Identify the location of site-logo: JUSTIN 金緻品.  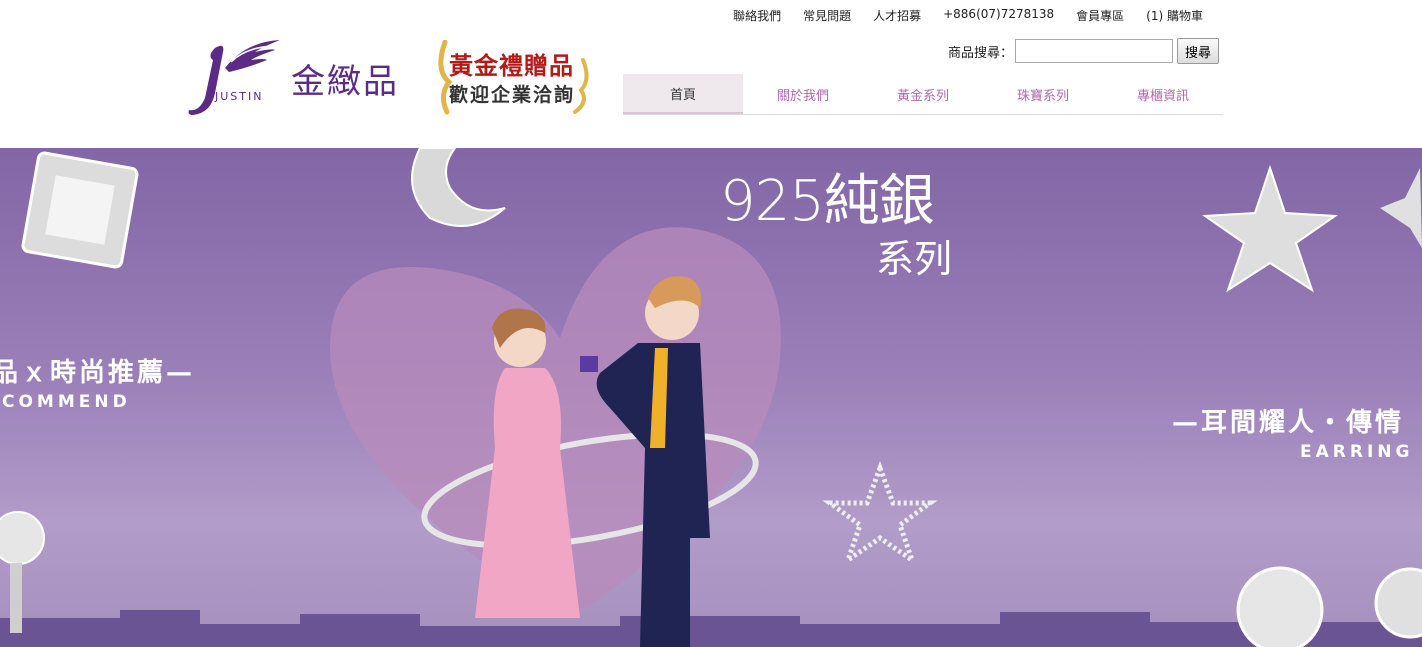
(292, 78).